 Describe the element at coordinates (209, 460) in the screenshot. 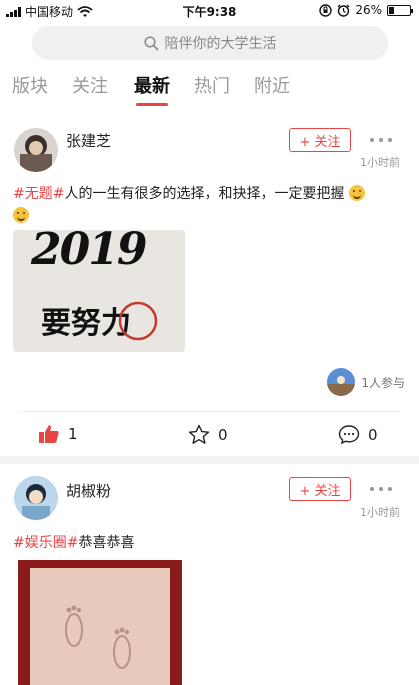

I see `post-separator` at that location.